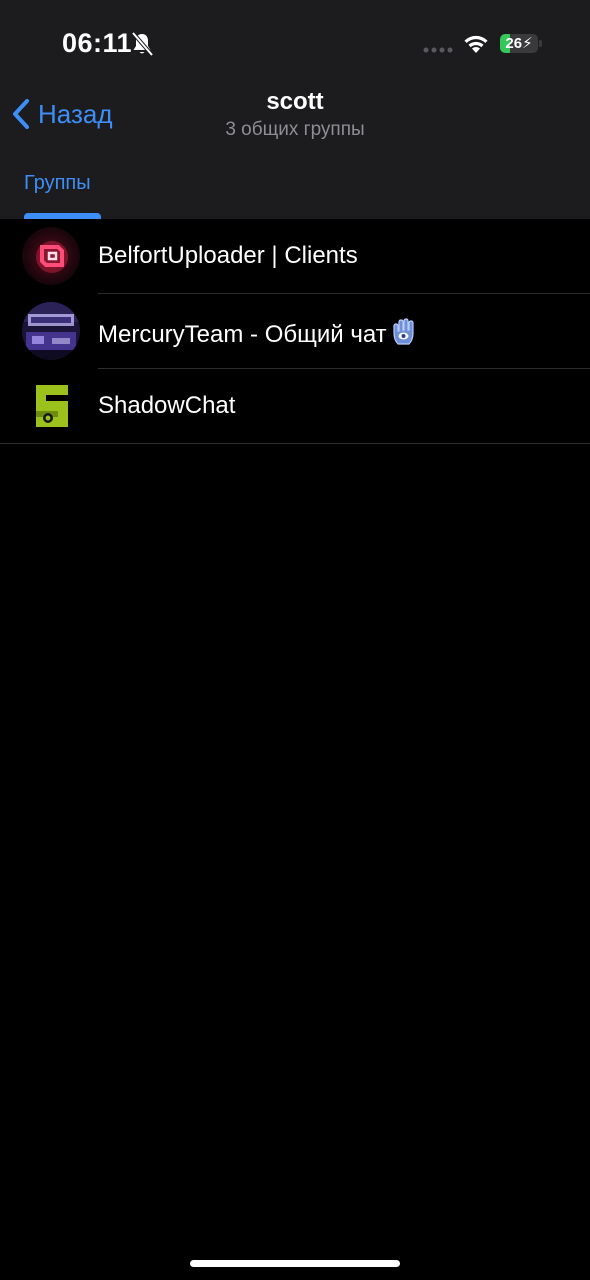  I want to click on battery-charging-icon: 26⚡, so click(519, 43).